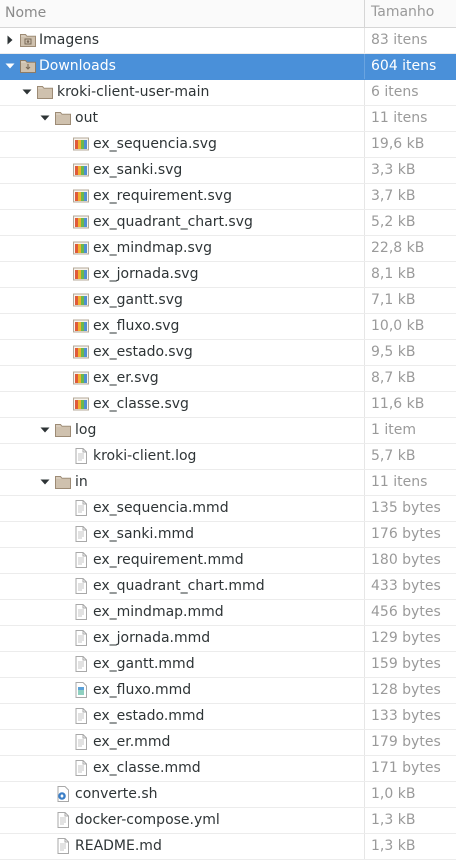 This screenshot has height=860, width=456. What do you see at coordinates (162, 196) in the screenshot?
I see `file-name: ex_requirement.svg` at bounding box center [162, 196].